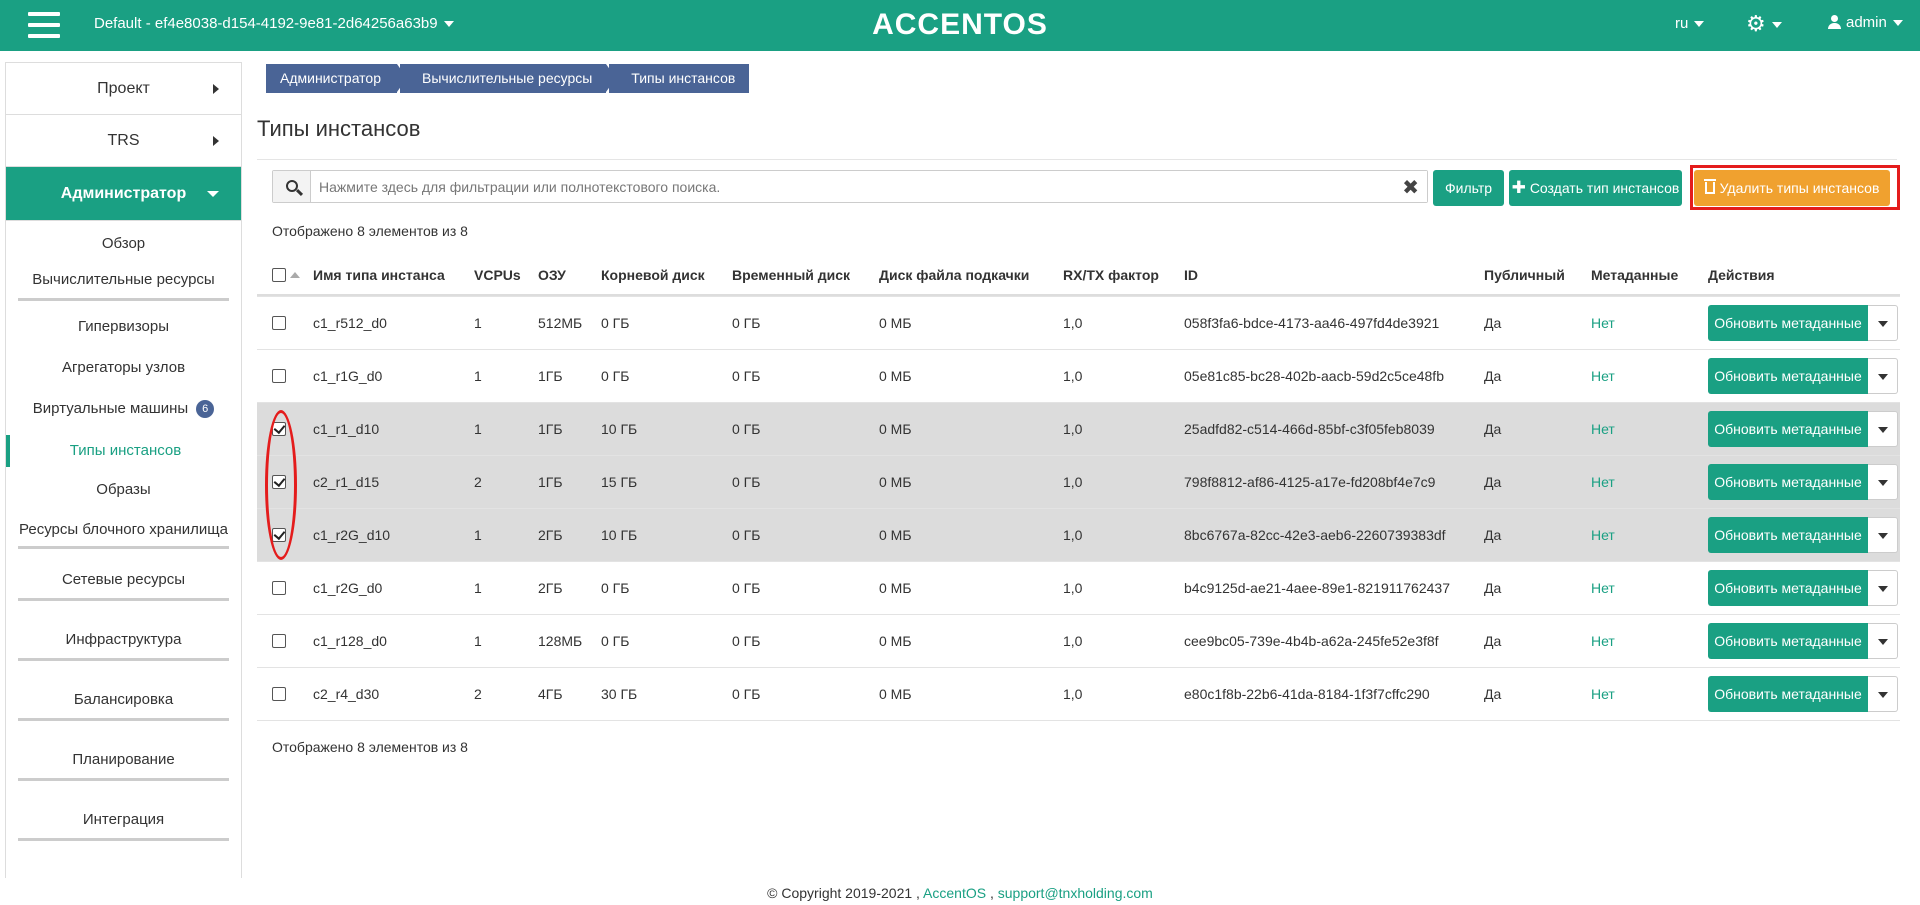  What do you see at coordinates (123, 704) in the screenshot?
I see `sidebar-item-balancing: Балансировка` at bounding box center [123, 704].